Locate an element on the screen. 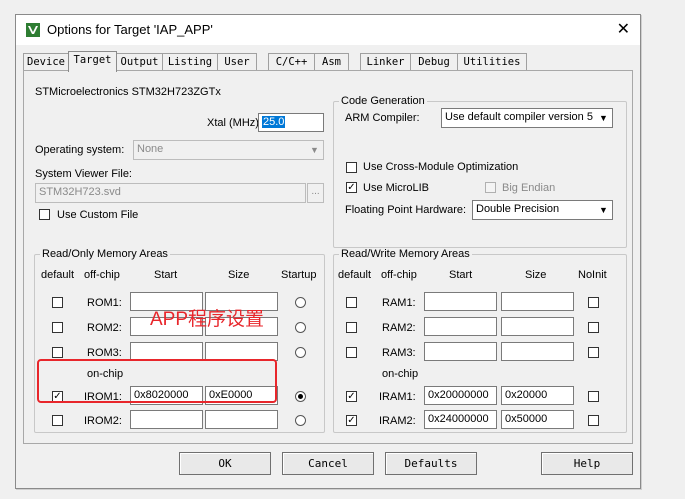 This screenshot has width=685, height=499. ram1-label: RAM1: is located at coordinates (399, 303).